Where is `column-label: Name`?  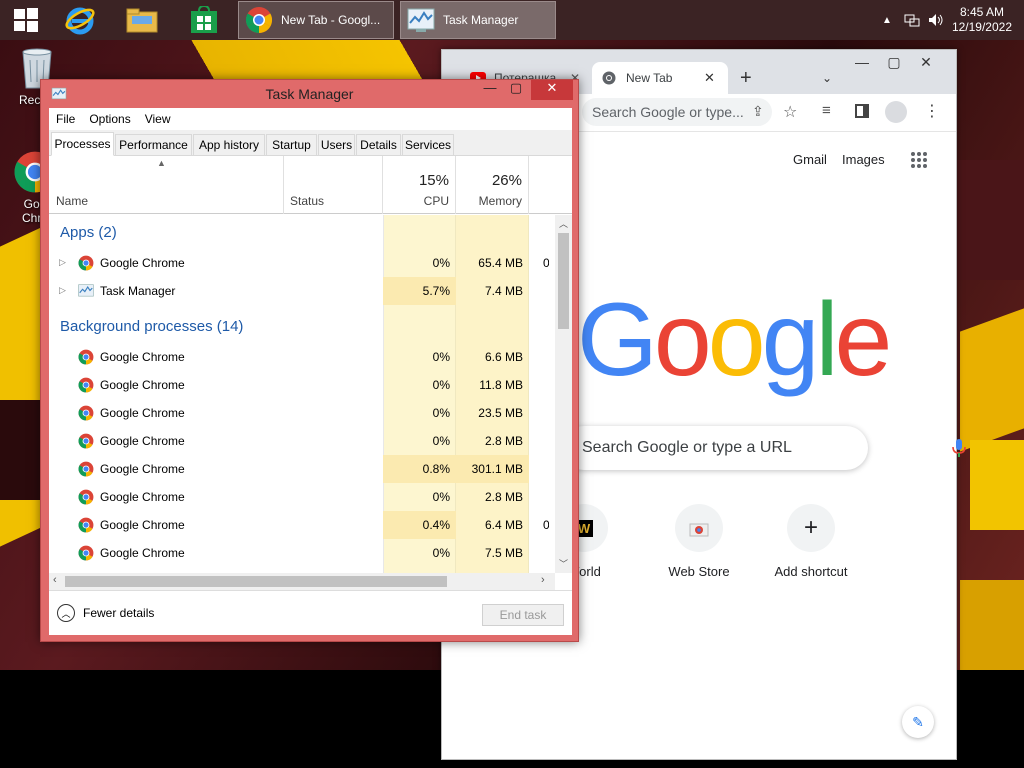
column-label: Name is located at coordinates (72, 201).